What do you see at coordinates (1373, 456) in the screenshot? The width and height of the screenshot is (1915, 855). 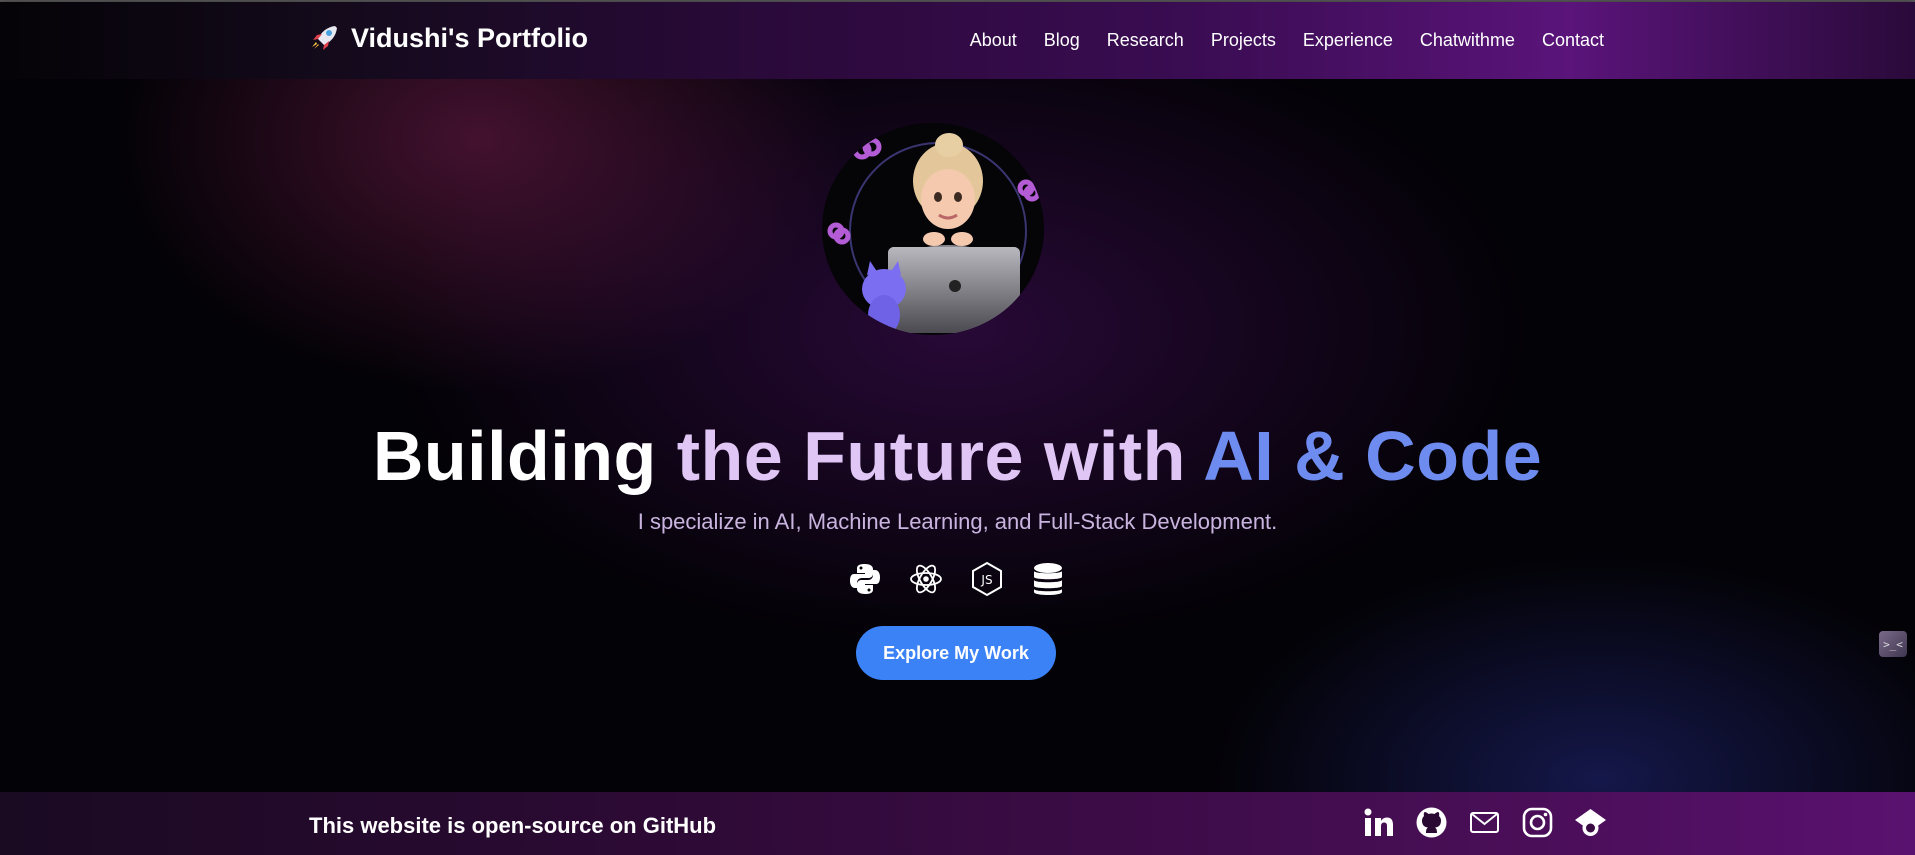 I see `hero-title-highlight: AI & Code` at bounding box center [1373, 456].